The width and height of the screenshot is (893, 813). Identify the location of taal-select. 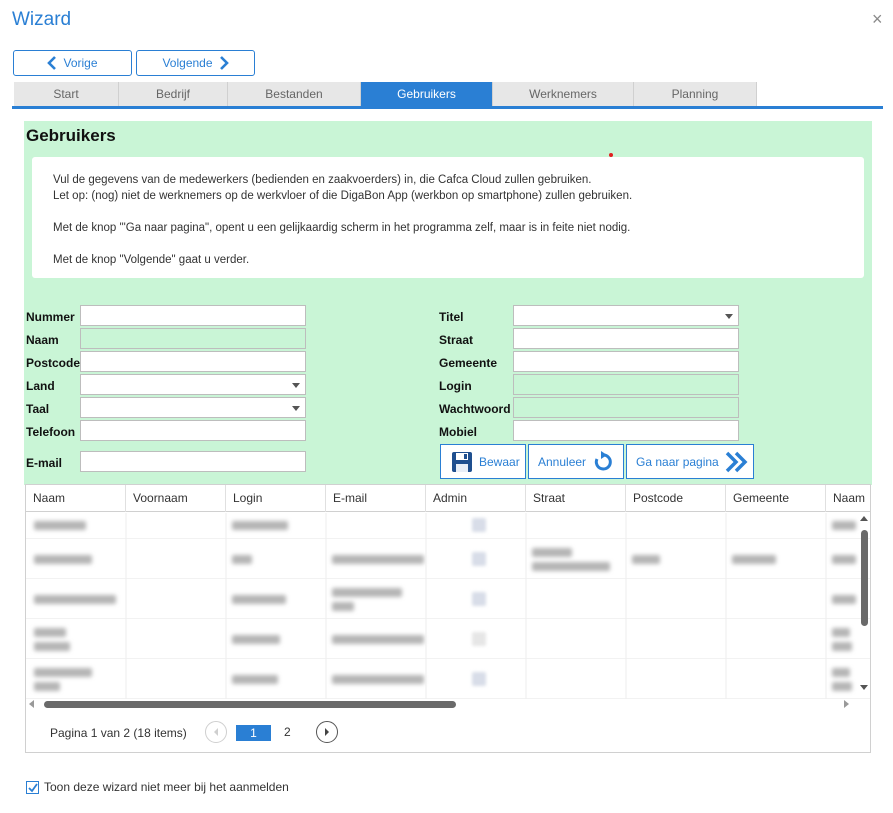
(193, 407).